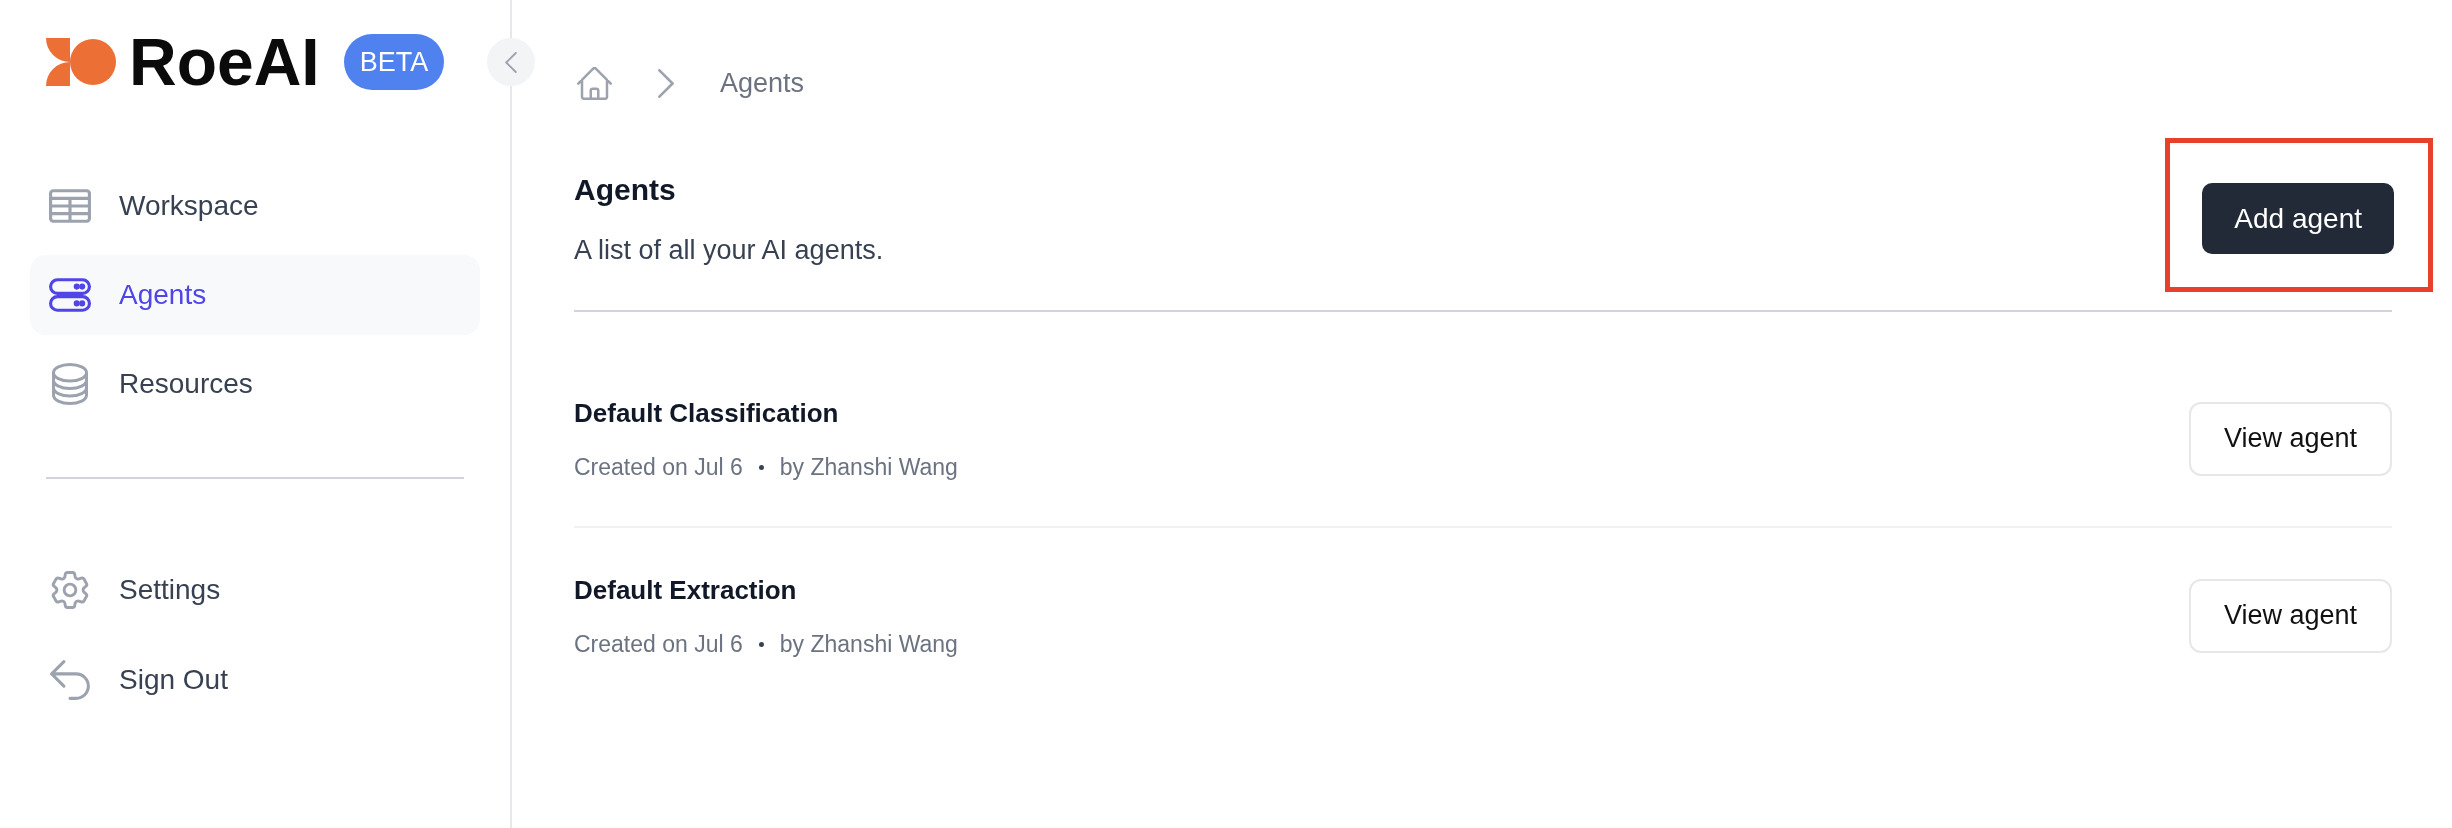 This screenshot has height=828, width=2452. I want to click on add-agent-button: Add agent, so click(2298, 218).